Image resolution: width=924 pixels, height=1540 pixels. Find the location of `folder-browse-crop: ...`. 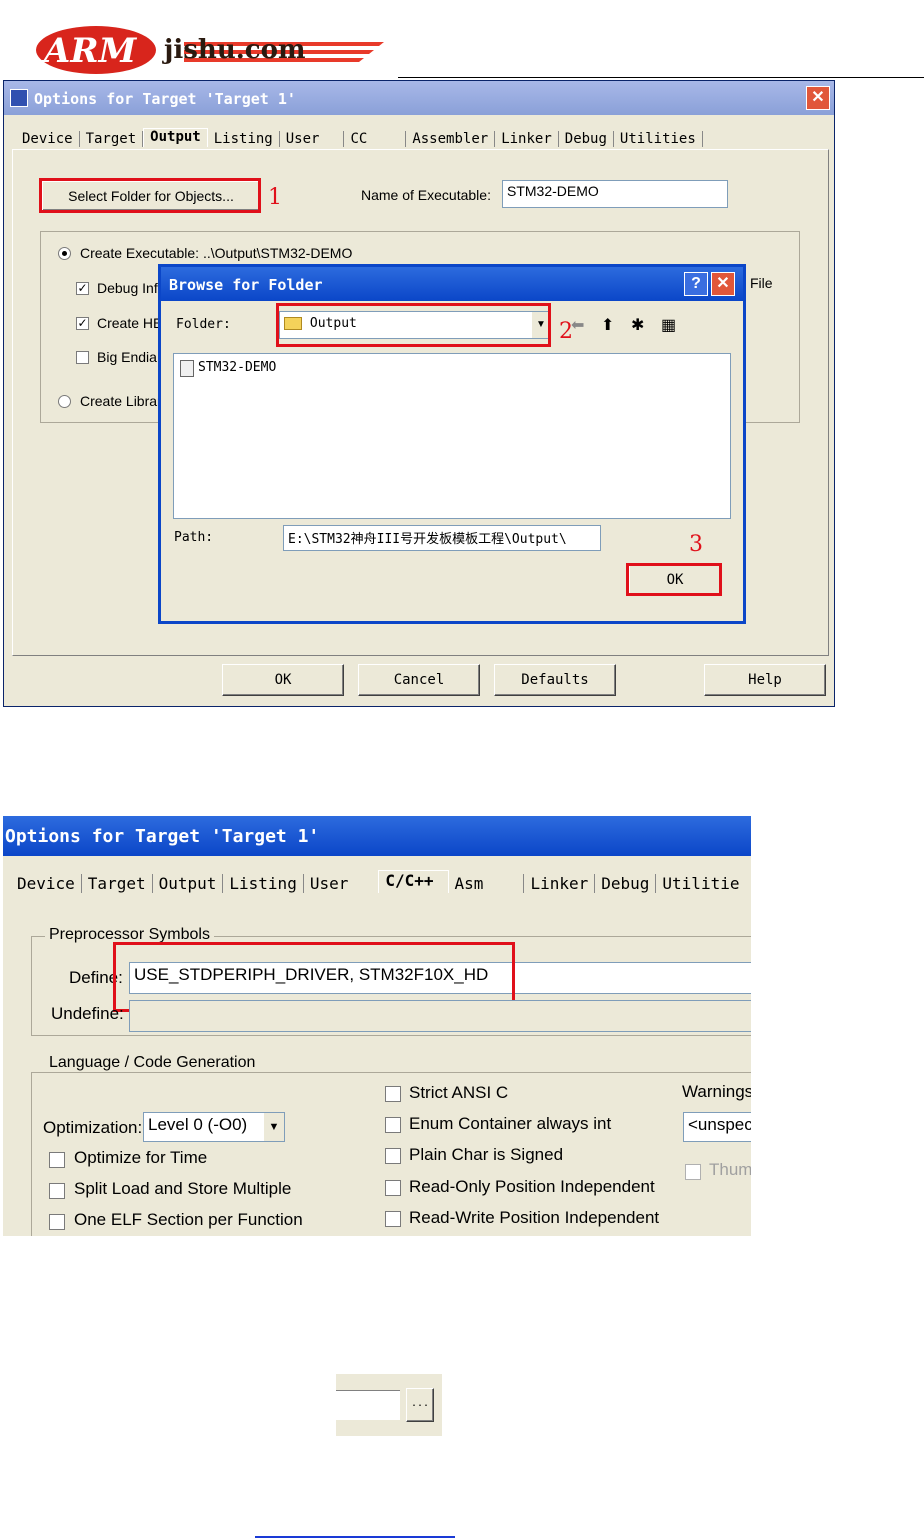

folder-browse-crop: ... is located at coordinates (389, 1405).